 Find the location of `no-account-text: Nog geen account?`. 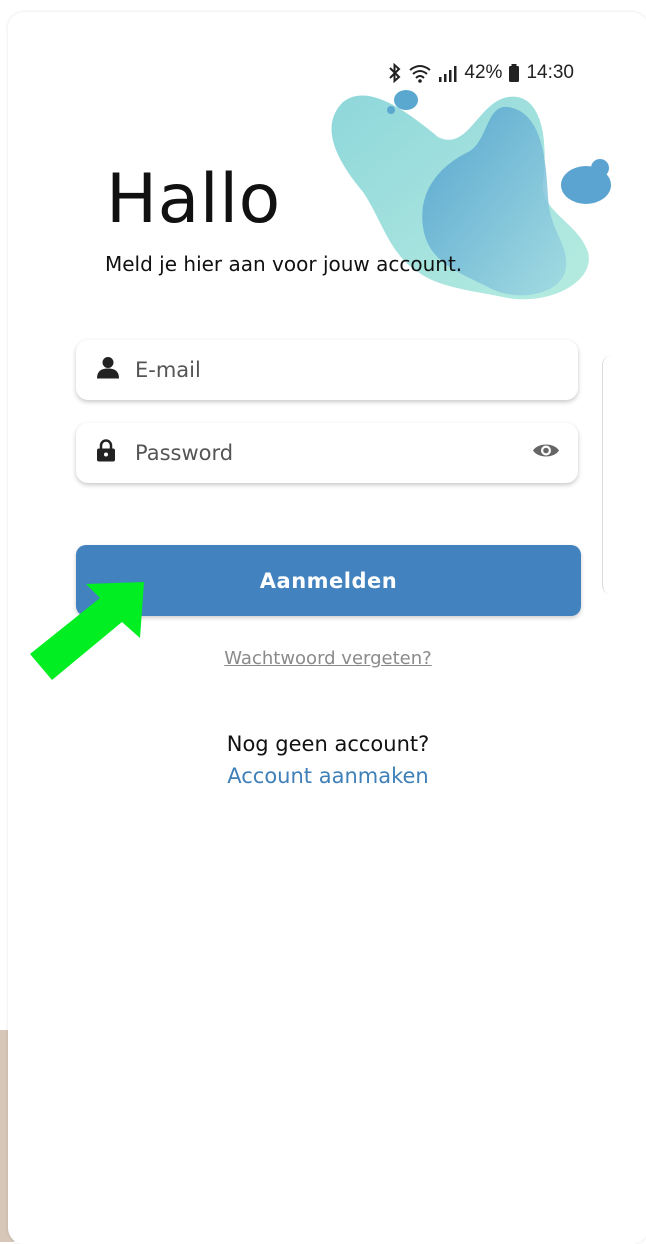

no-account-text: Nog geen account? is located at coordinates (328, 744).